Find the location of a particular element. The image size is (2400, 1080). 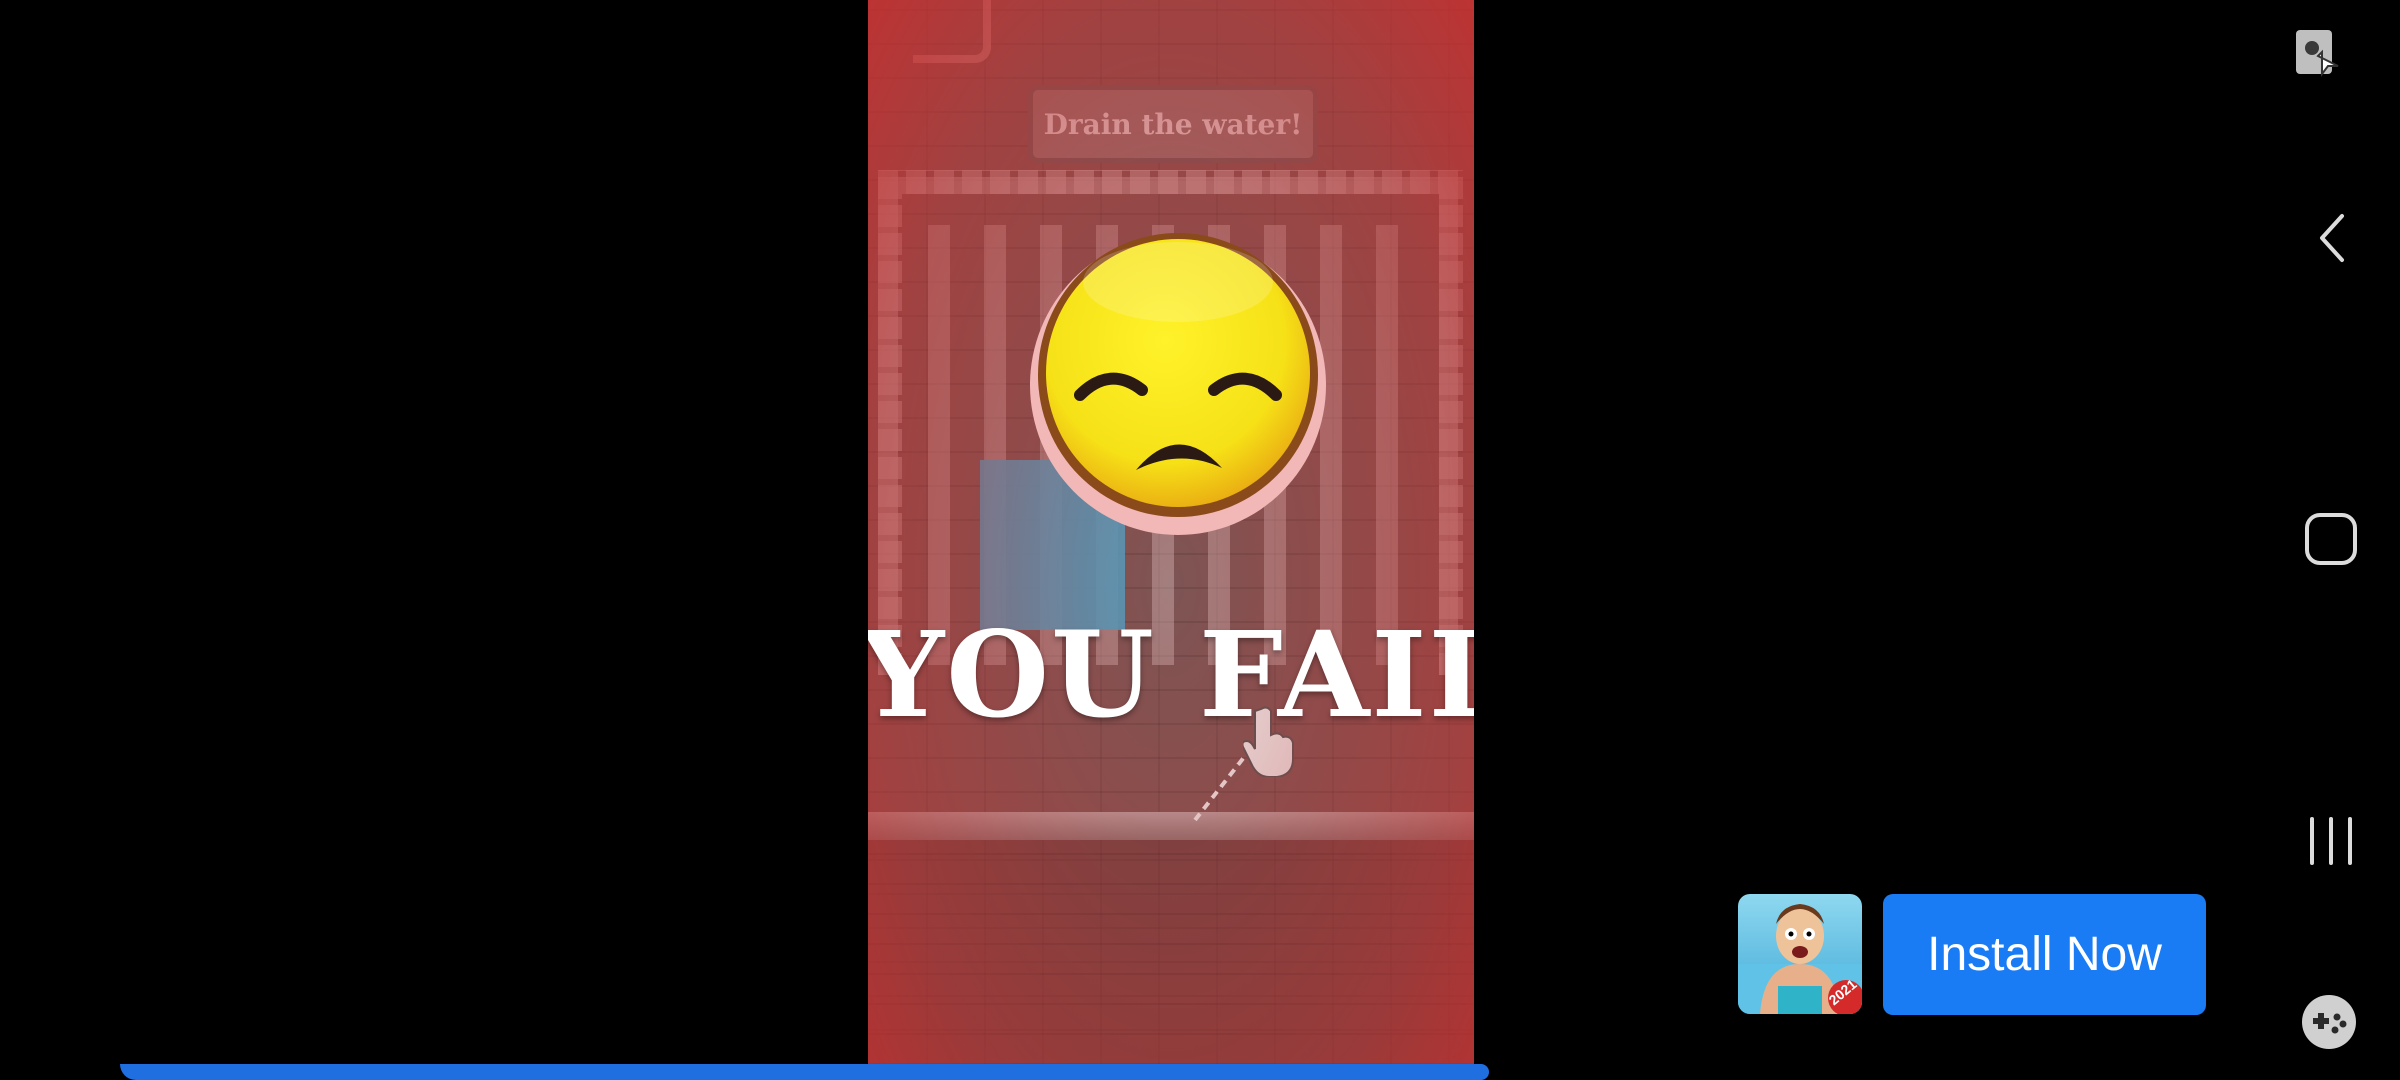

install-now-button: Install Now is located at coordinates (2044, 954).